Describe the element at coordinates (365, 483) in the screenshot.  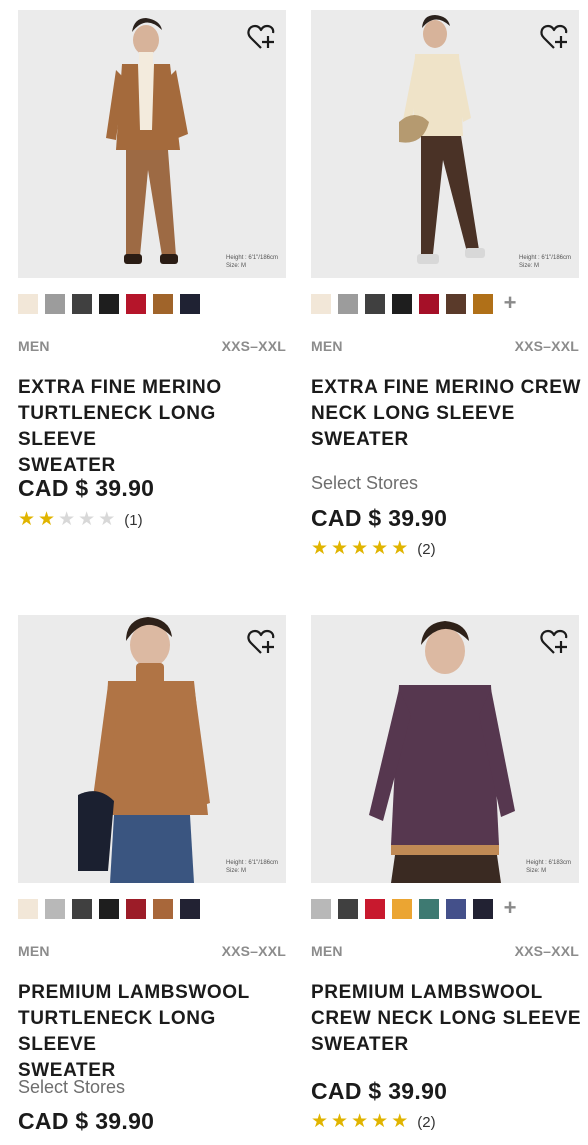
I see `select-stores-label: Select Stores` at that location.